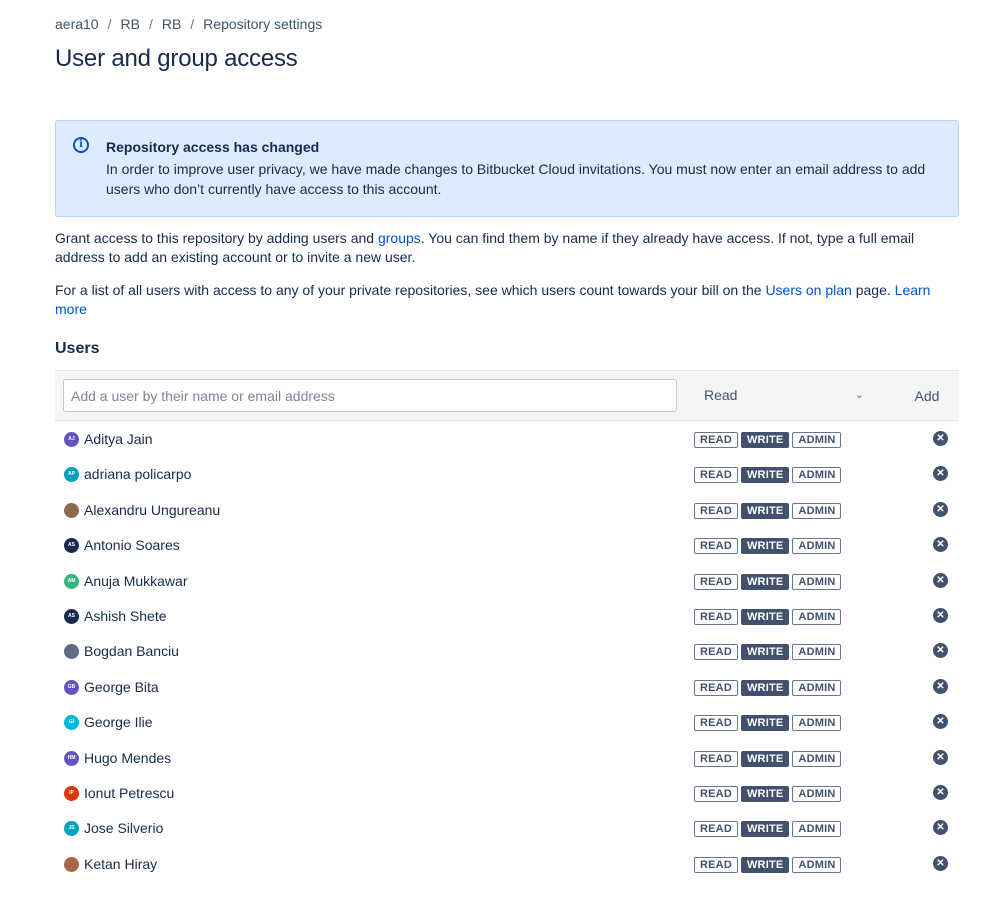 This screenshot has height=906, width=999. Describe the element at coordinates (507, 474) in the screenshot. I see `user-row: AP adriana policarpo READ WRITE ADMIN ✕` at that location.